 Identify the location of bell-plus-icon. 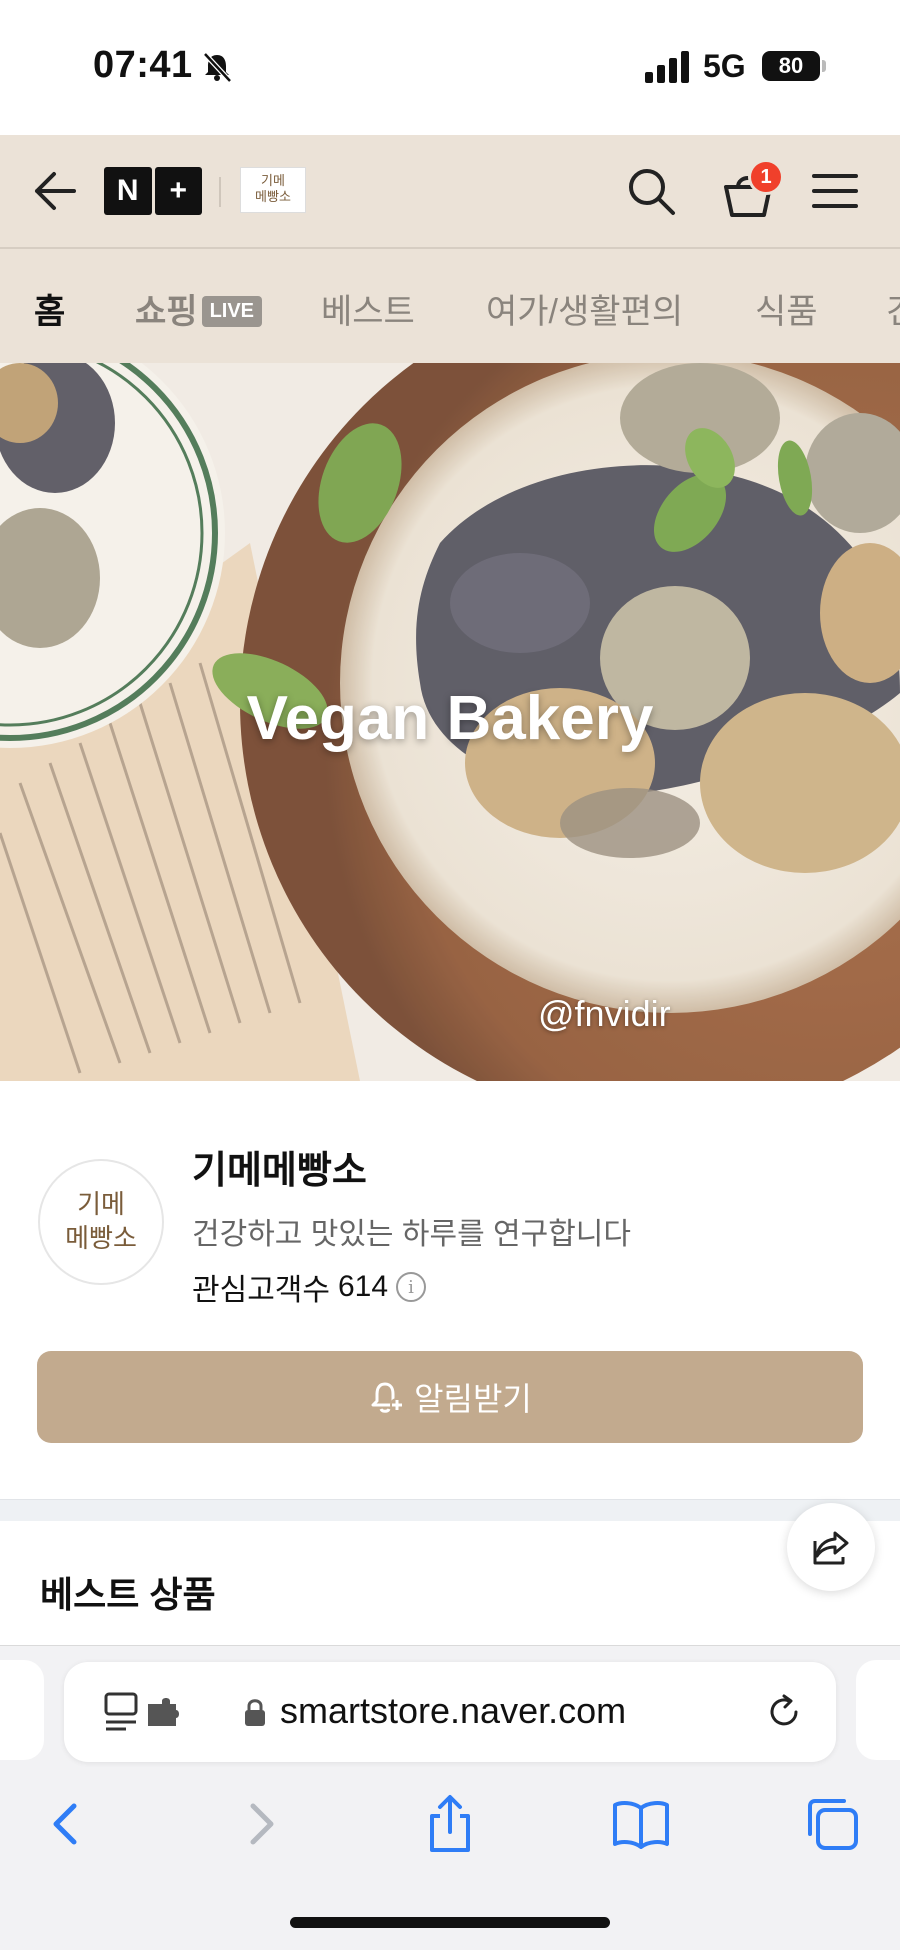
(388, 1397).